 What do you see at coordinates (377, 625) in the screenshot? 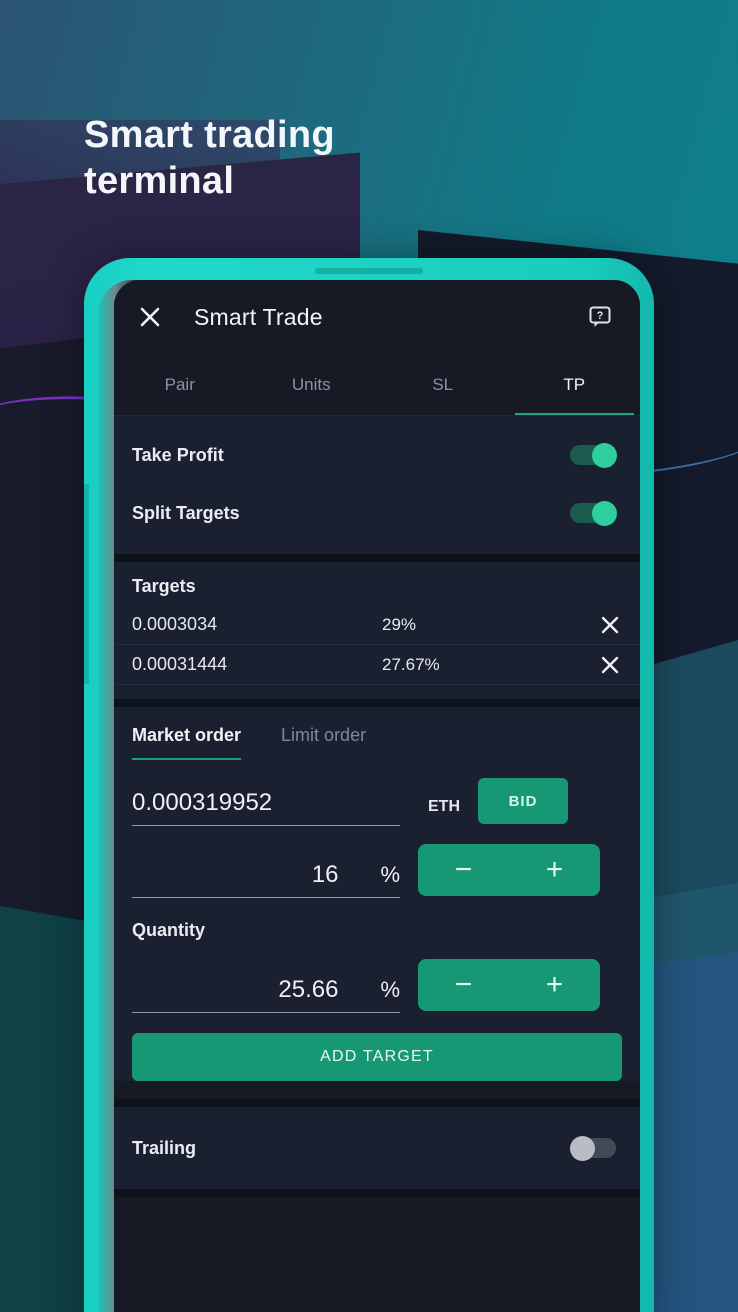
I see `table-row: 0.0003034 29%` at bounding box center [377, 625].